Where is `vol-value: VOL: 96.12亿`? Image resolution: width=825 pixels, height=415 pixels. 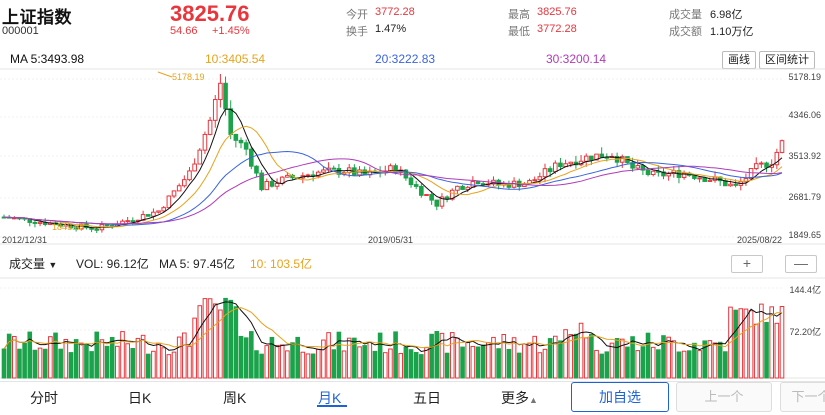
vol-value: VOL: 96.12亿 is located at coordinates (112, 264).